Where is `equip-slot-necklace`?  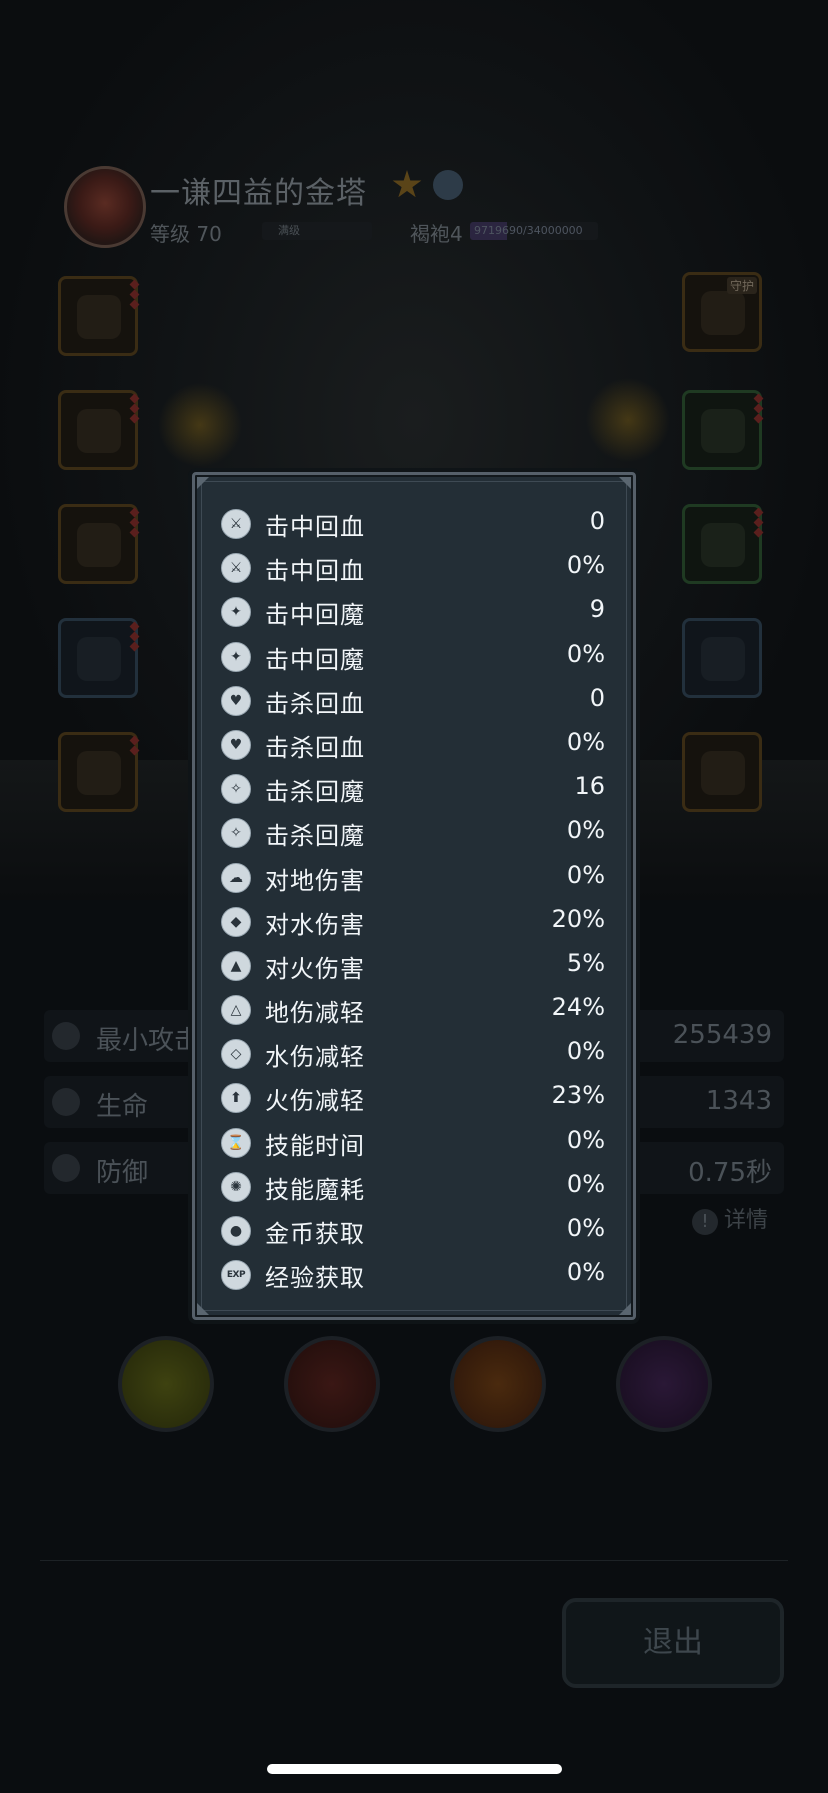
equip-slot-necklace is located at coordinates (723, 544).